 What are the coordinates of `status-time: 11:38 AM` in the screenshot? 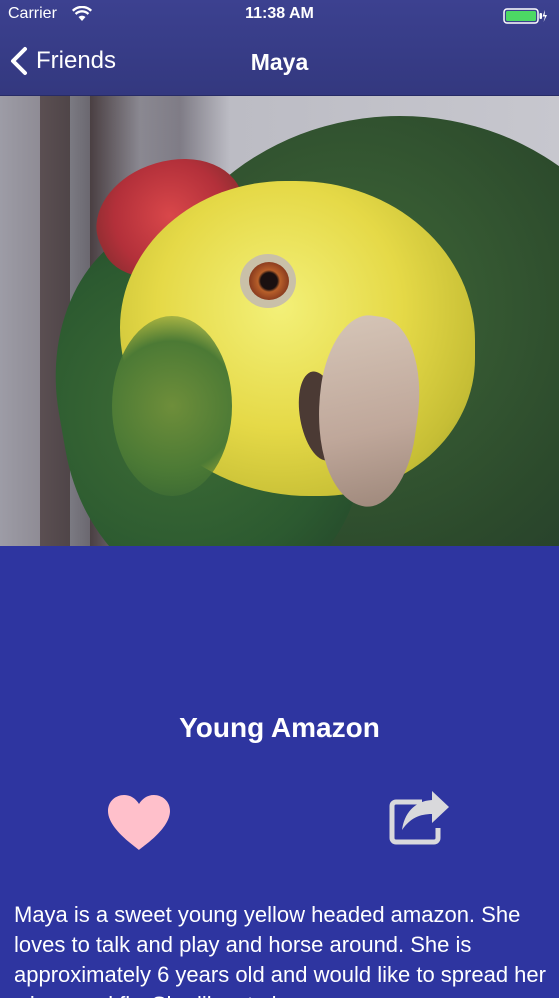 It's located at (279, 13).